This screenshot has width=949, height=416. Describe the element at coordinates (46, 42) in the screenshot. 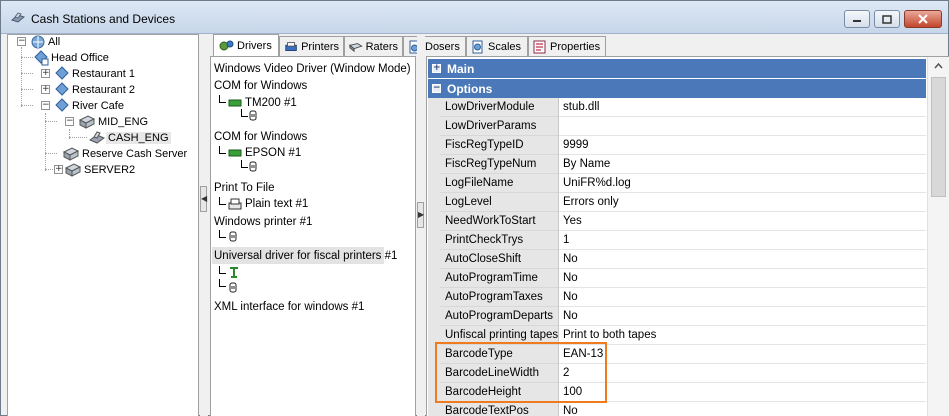

I see `tree-item-all: All` at that location.